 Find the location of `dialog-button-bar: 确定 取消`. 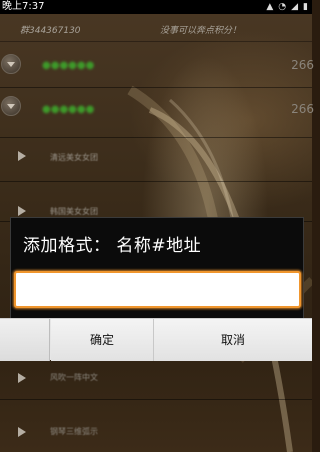

dialog-button-bar: 确定 取消 is located at coordinates (156, 339).